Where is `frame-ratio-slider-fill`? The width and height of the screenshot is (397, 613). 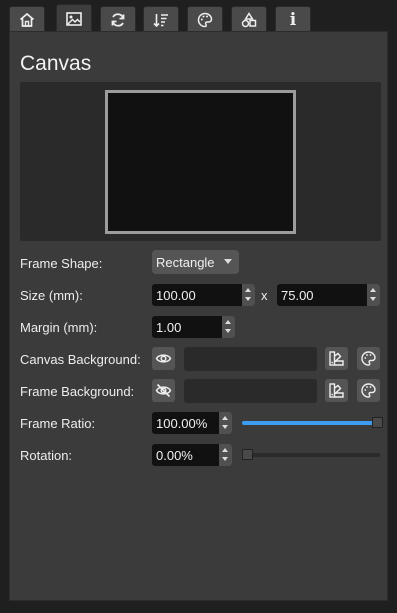 frame-ratio-slider-fill is located at coordinates (311, 423).